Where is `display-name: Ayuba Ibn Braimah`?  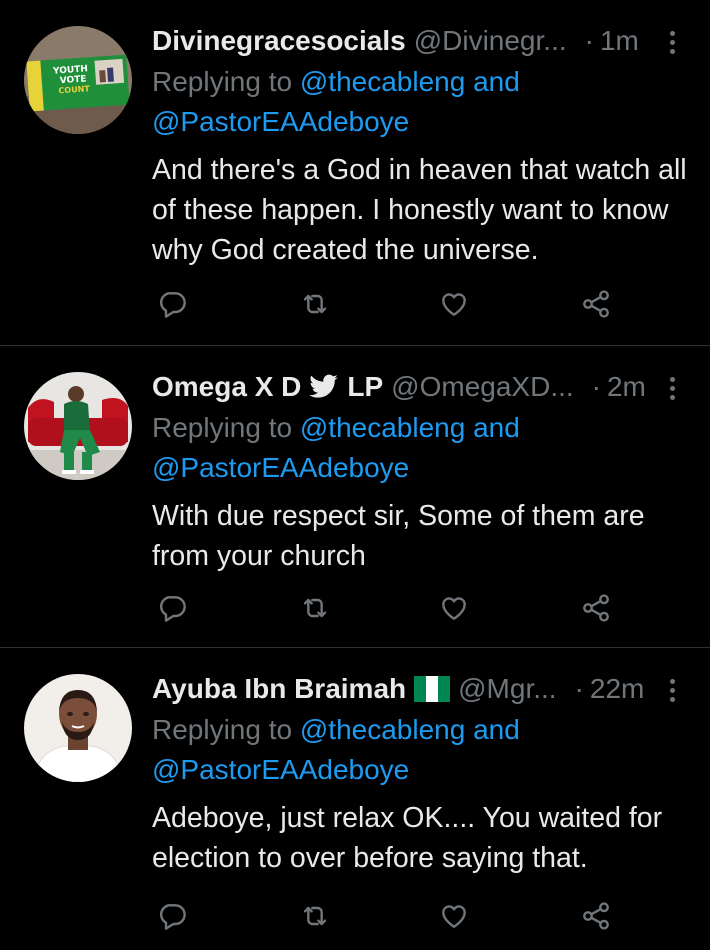
display-name: Ayuba Ibn Braimah is located at coordinates (279, 689).